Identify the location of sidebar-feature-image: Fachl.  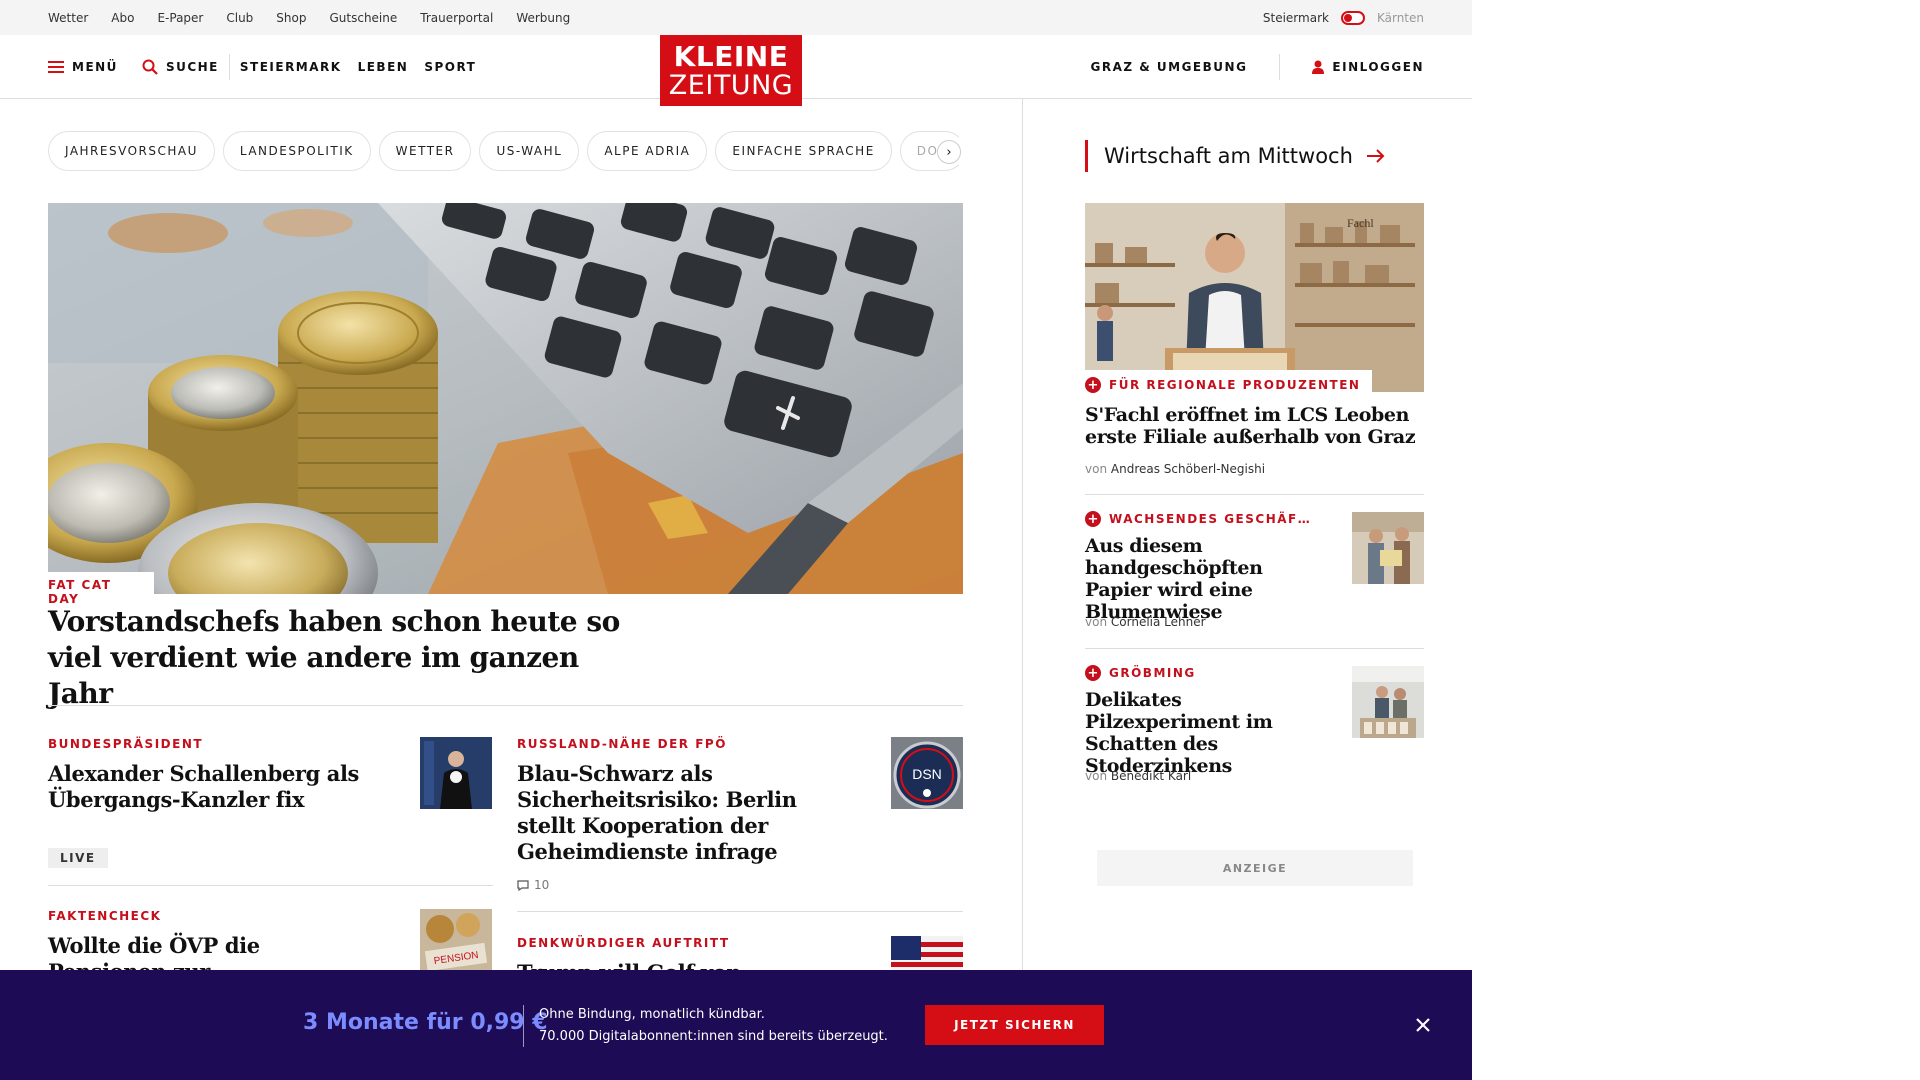
(1254, 297).